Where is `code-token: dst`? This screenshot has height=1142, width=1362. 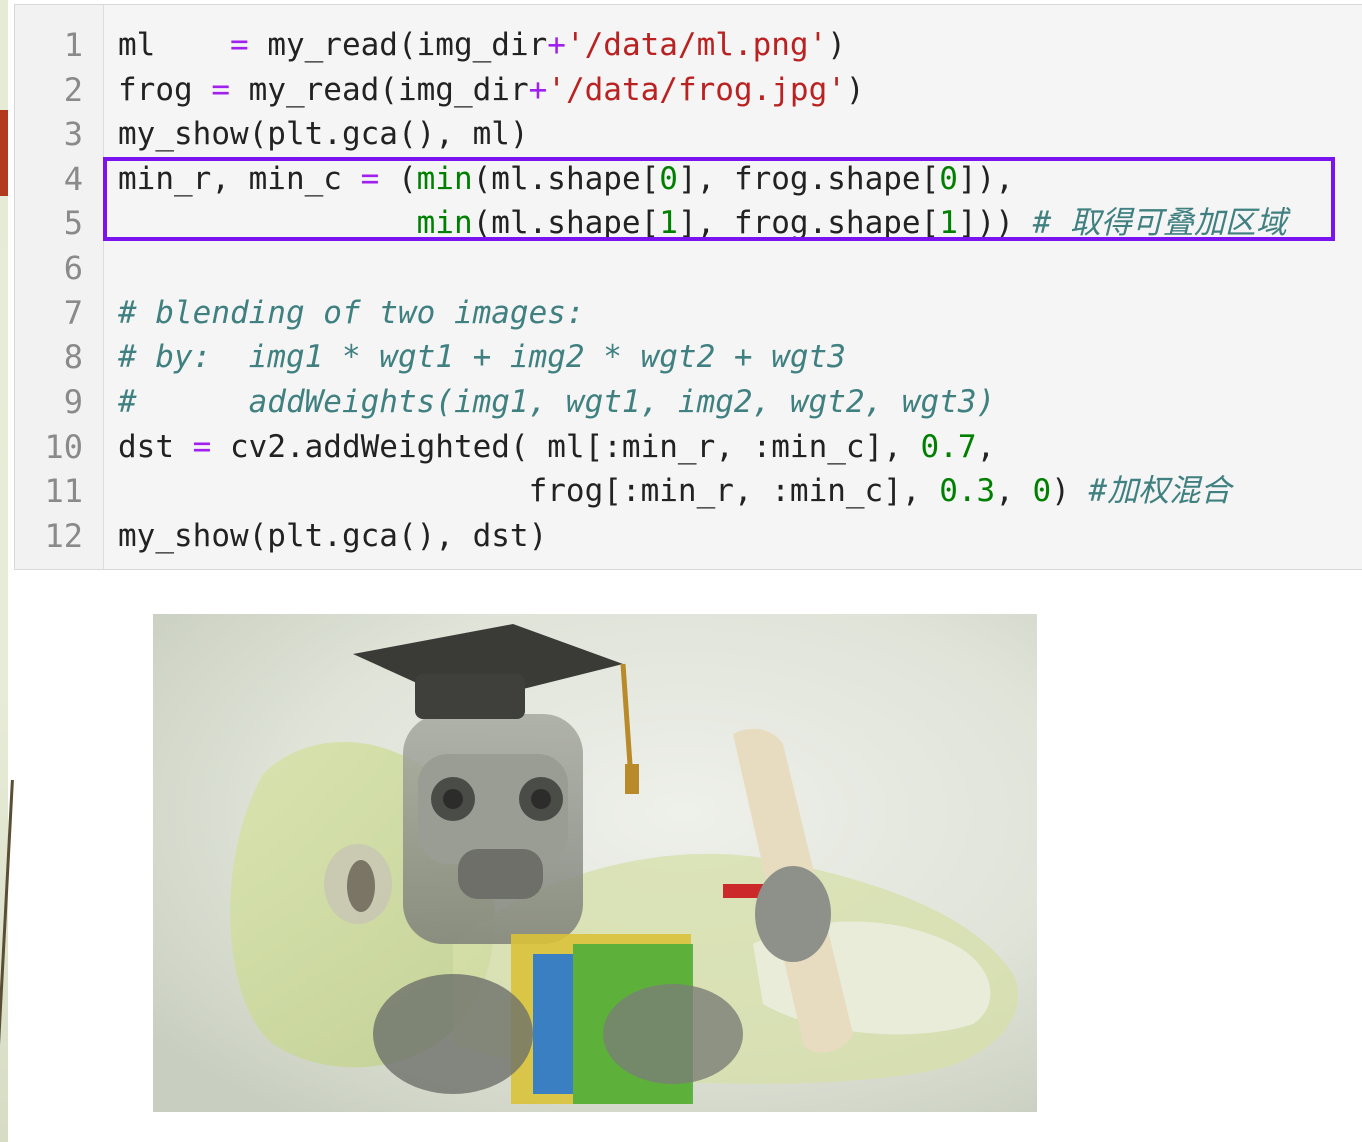
code-token: dst is located at coordinates (155, 447).